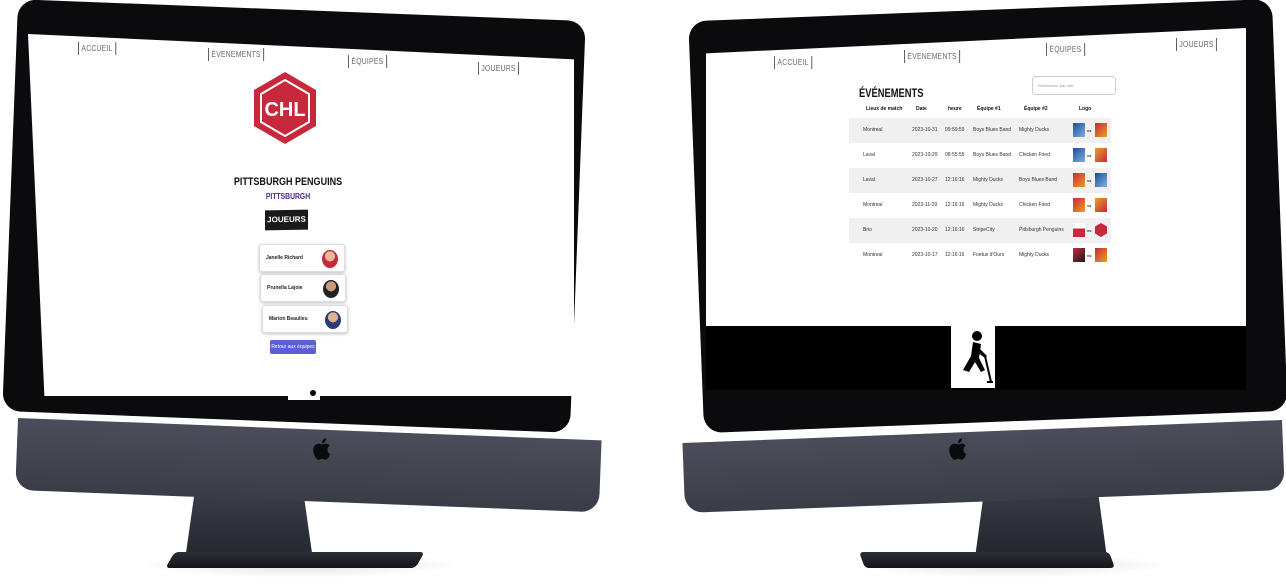 This screenshot has width=1286, height=588. What do you see at coordinates (925, 130) in the screenshot?
I see `cell-date: 2023-10-31` at bounding box center [925, 130].